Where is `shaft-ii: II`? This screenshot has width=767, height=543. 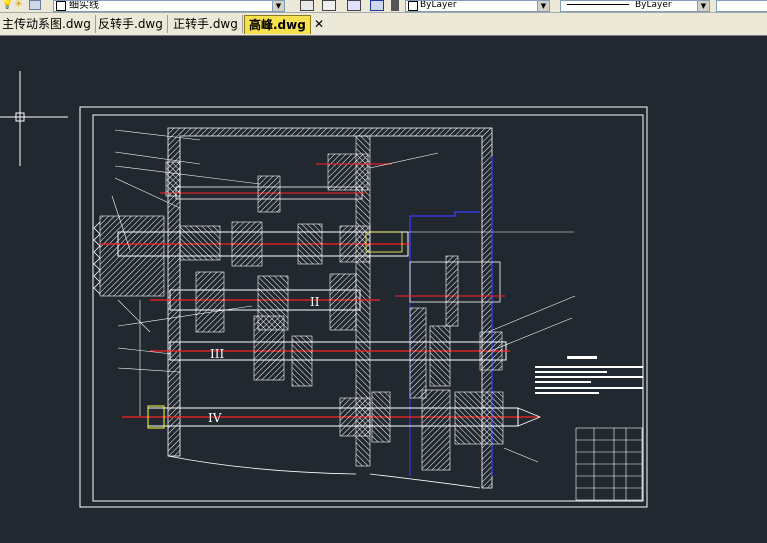
shaft-ii: II is located at coordinates (327, 294).